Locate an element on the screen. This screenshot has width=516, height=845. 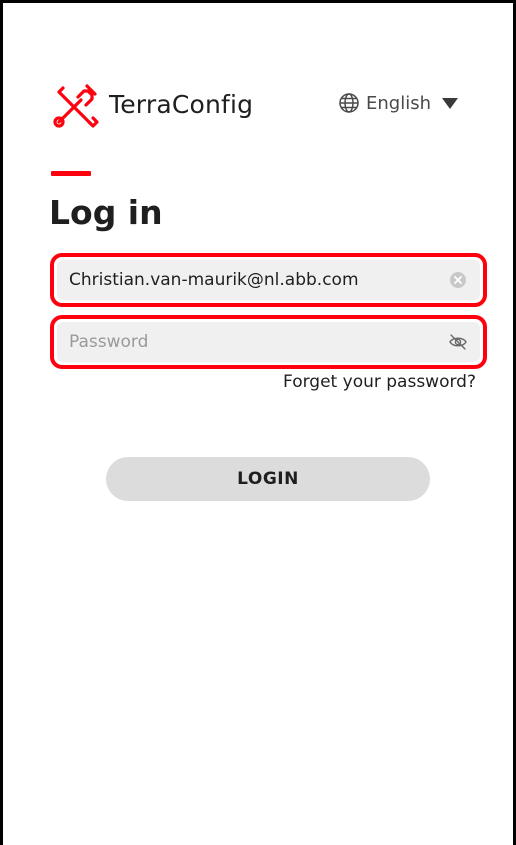
email-value: Christian.van-maurik@nl.abb.com is located at coordinates (214, 280).